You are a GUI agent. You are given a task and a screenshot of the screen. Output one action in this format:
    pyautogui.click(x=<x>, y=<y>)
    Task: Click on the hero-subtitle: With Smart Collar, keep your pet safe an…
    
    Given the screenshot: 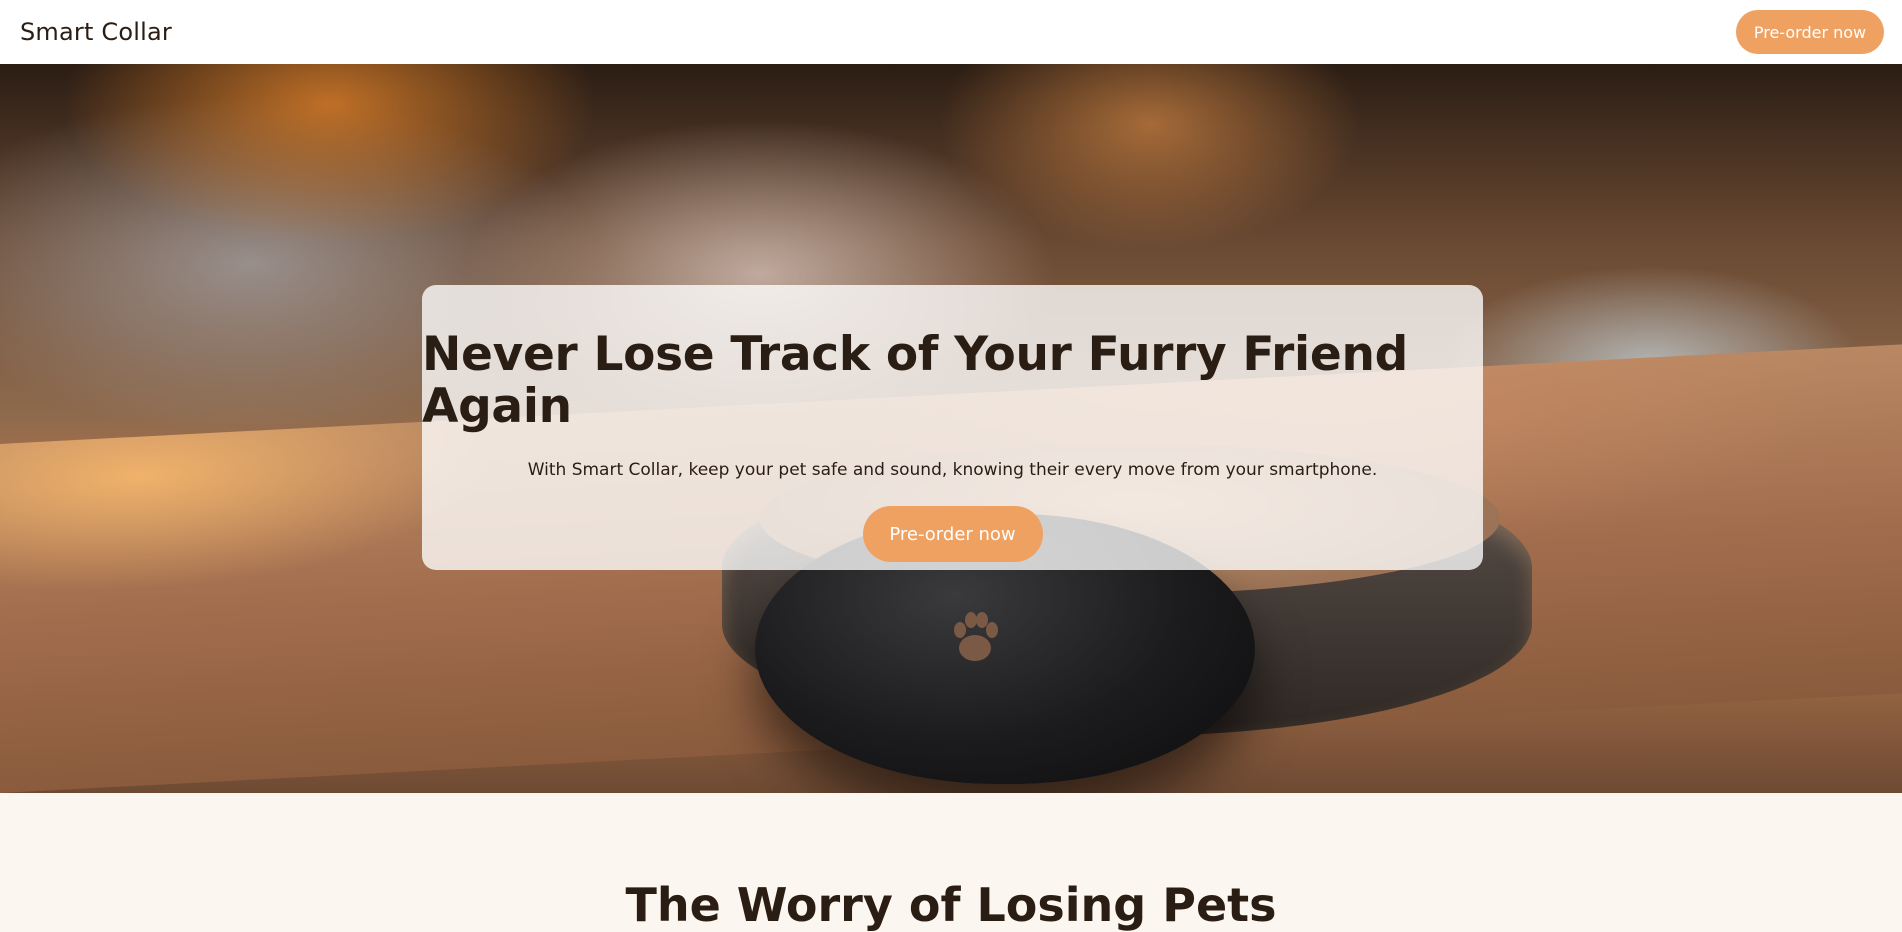 What is the action you would take?
    pyautogui.click(x=952, y=470)
    